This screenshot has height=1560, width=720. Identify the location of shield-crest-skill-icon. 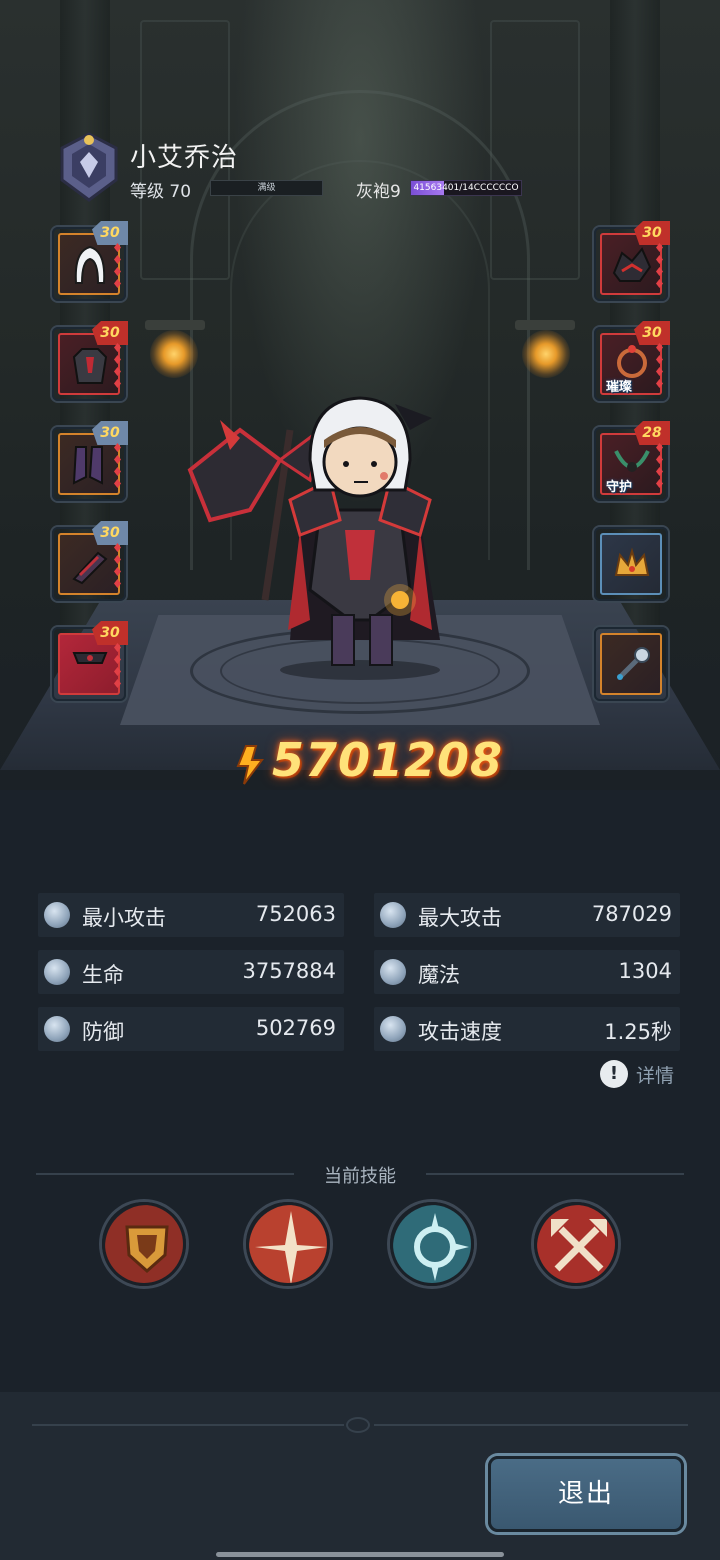
(144, 1244).